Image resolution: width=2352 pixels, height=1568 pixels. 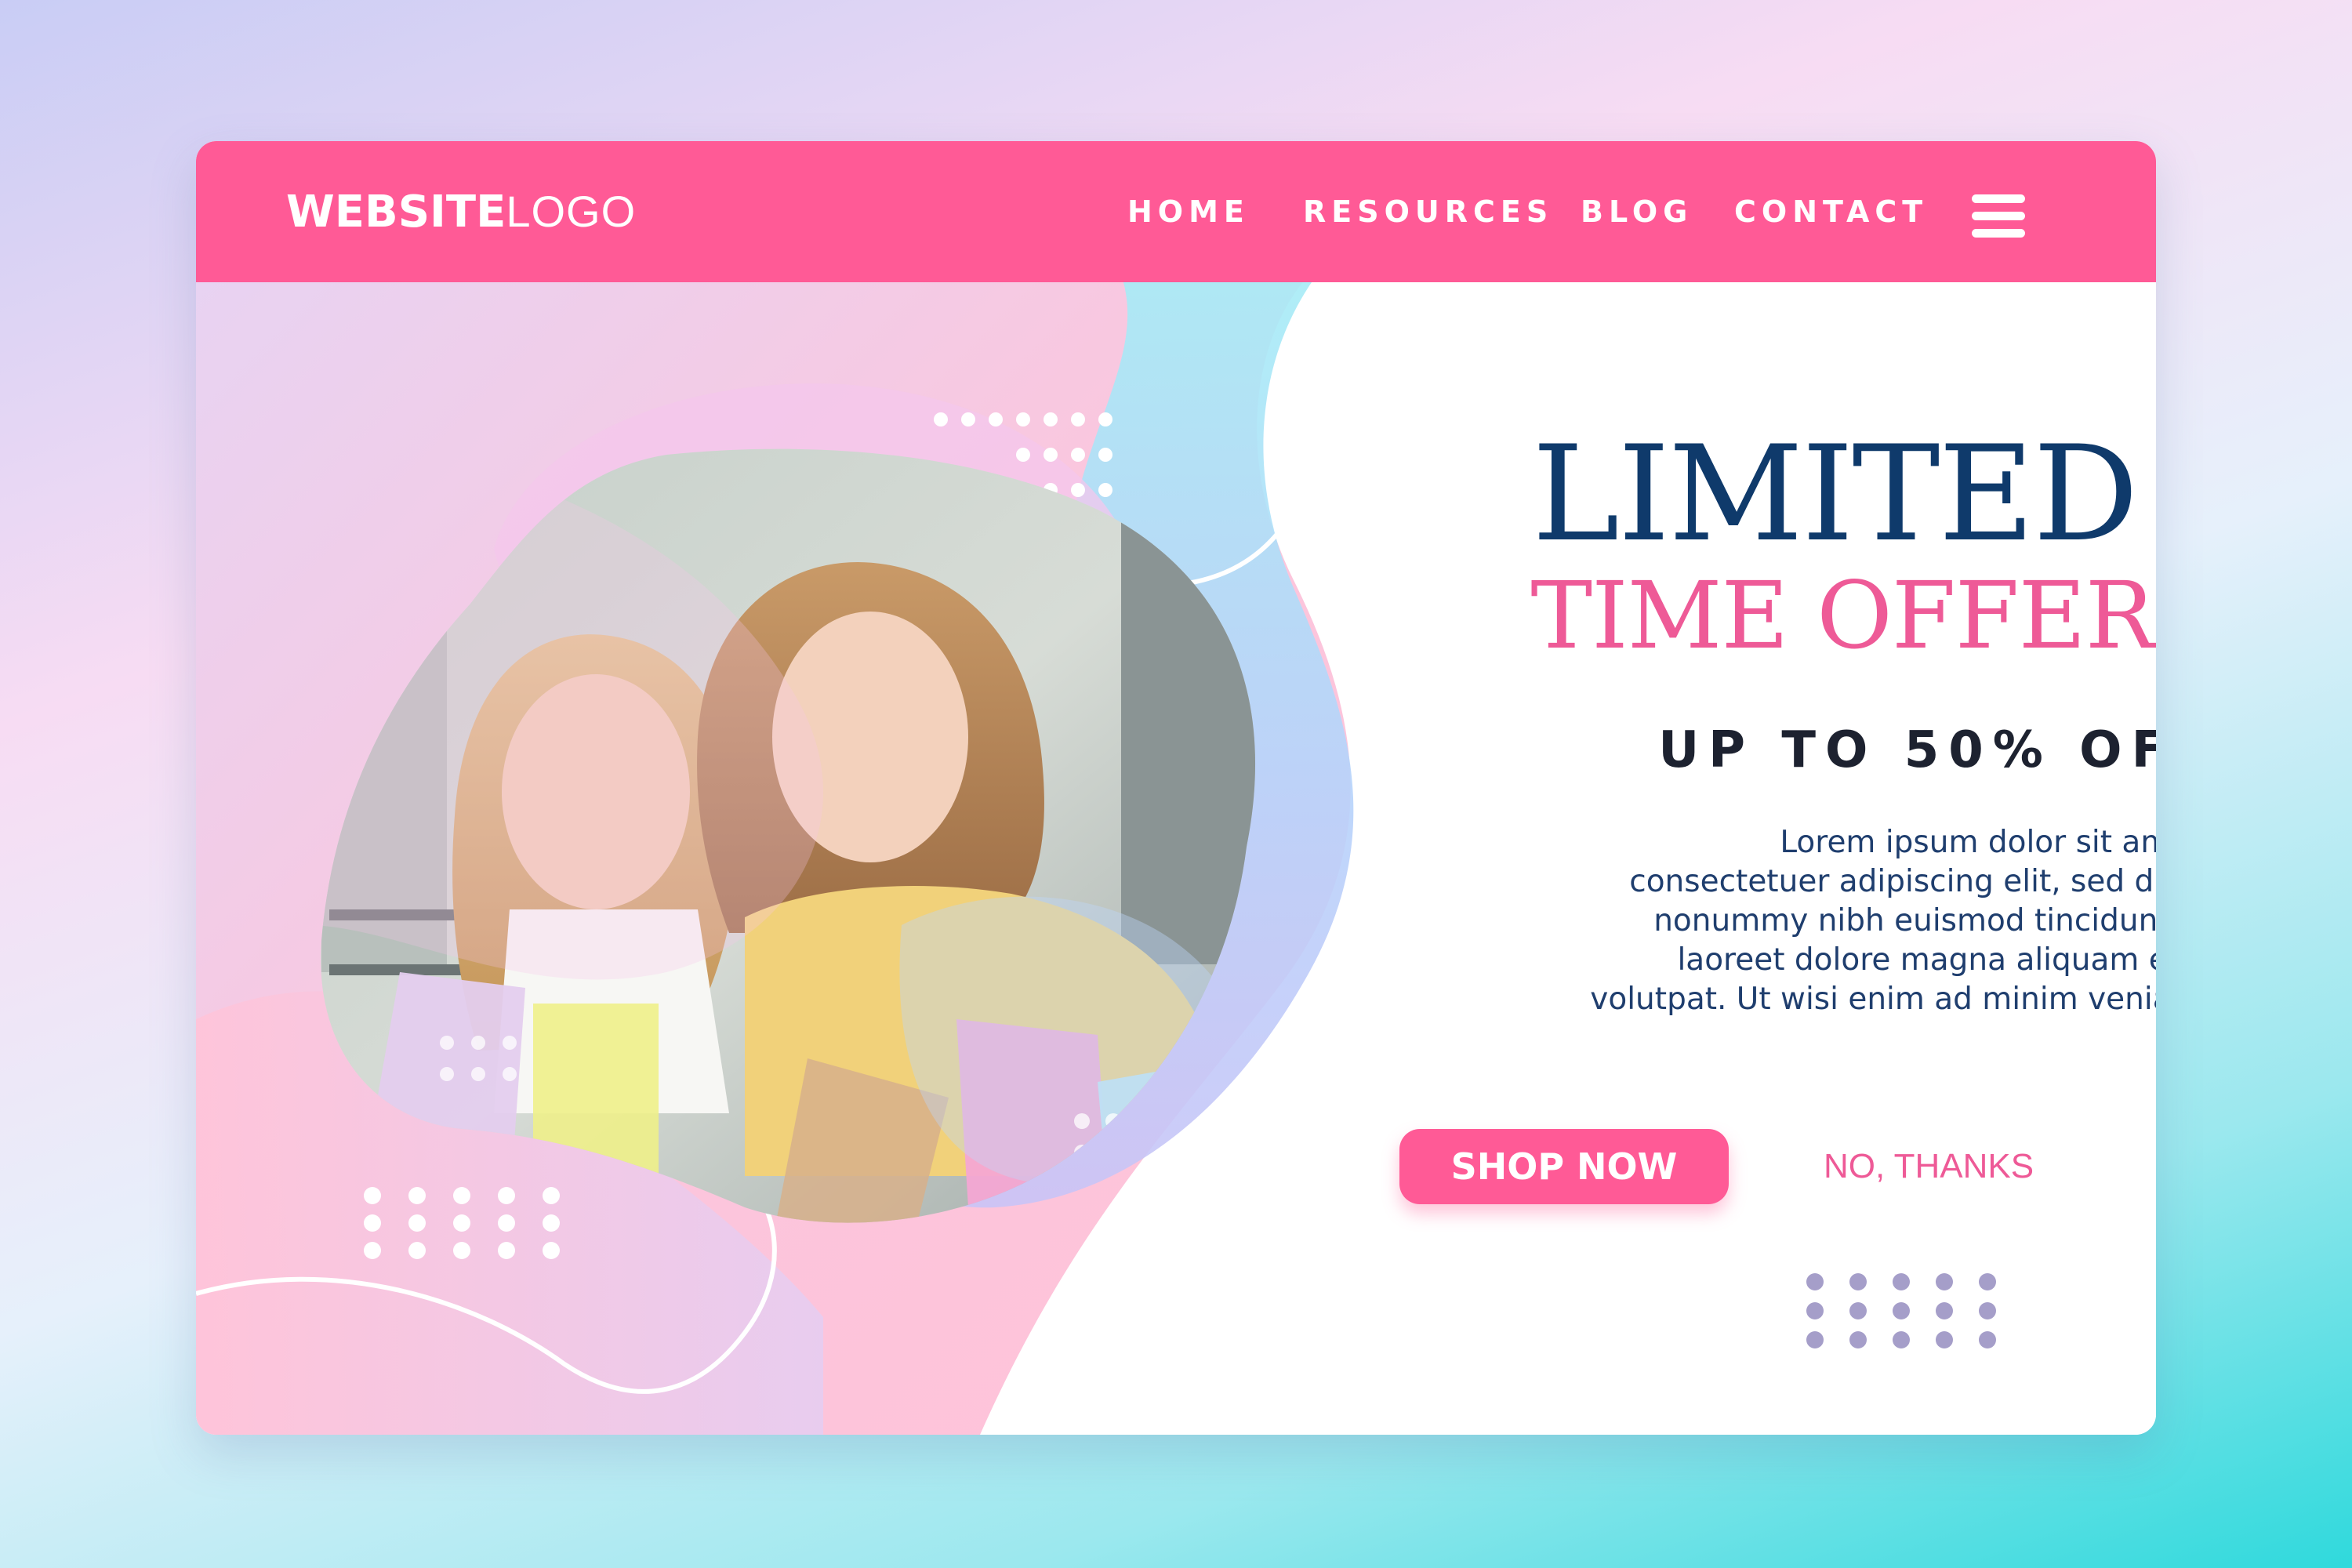 I want to click on menu-bar-top, so click(x=1998, y=198).